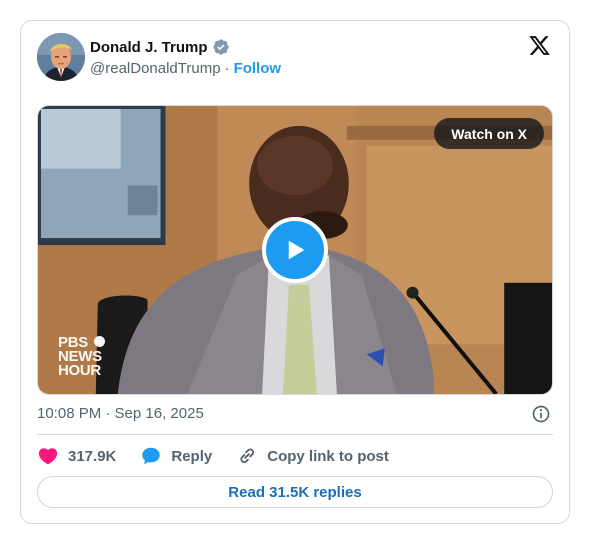  Describe the element at coordinates (541, 414) in the screenshot. I see `info-icon` at that location.